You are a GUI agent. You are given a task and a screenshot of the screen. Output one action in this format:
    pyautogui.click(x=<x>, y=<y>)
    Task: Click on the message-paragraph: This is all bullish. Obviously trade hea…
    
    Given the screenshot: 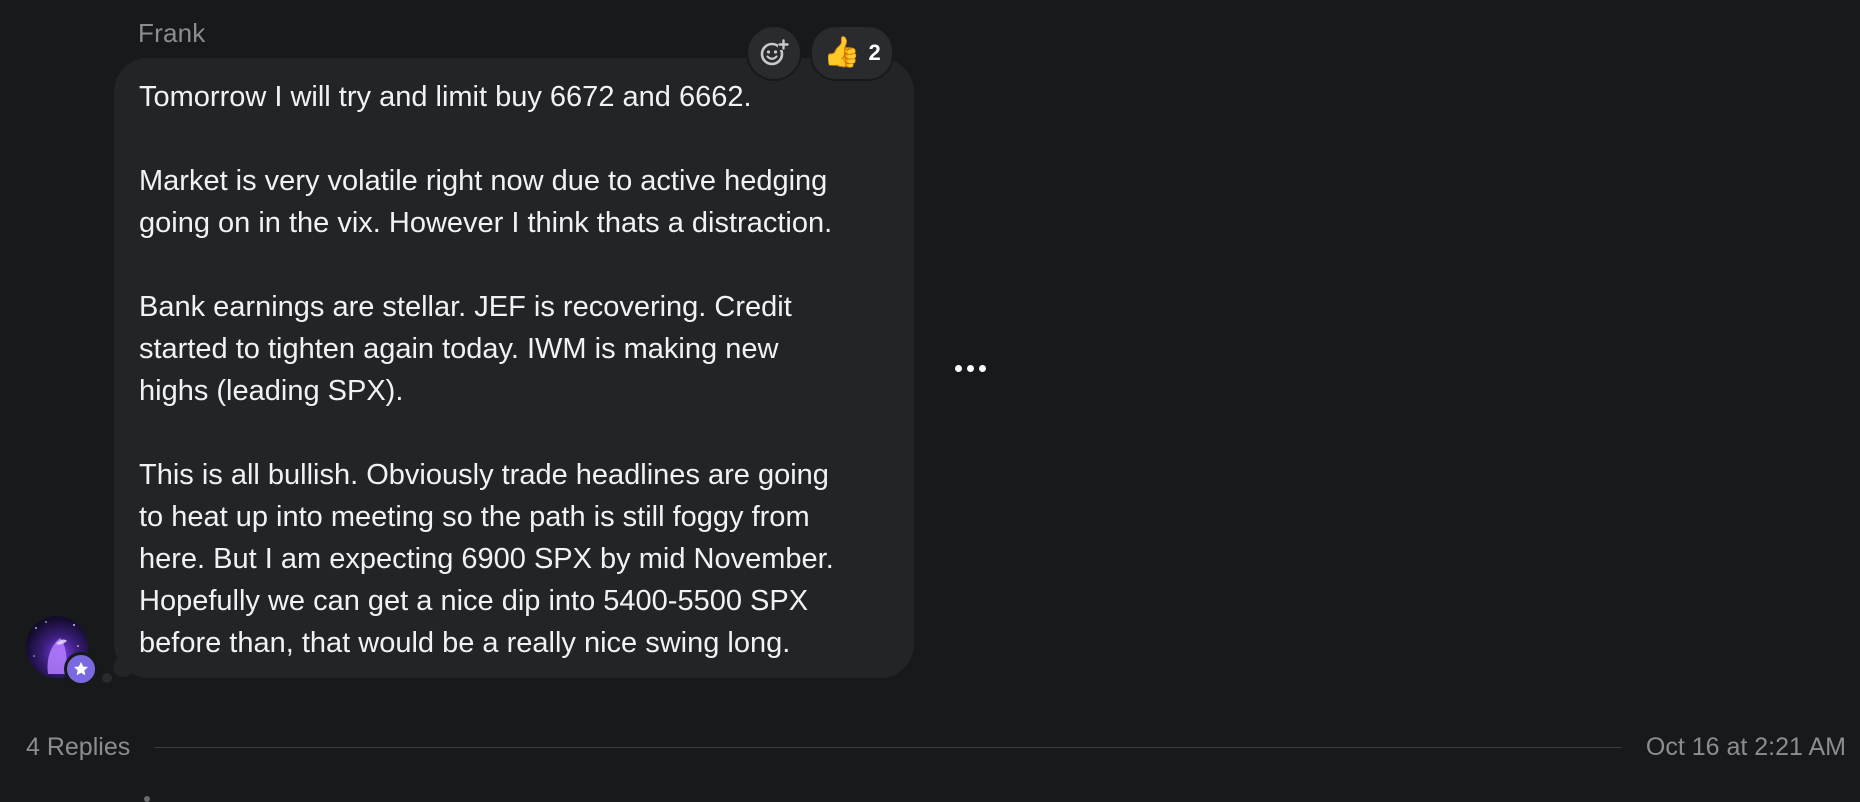 What is the action you would take?
    pyautogui.click(x=486, y=559)
    